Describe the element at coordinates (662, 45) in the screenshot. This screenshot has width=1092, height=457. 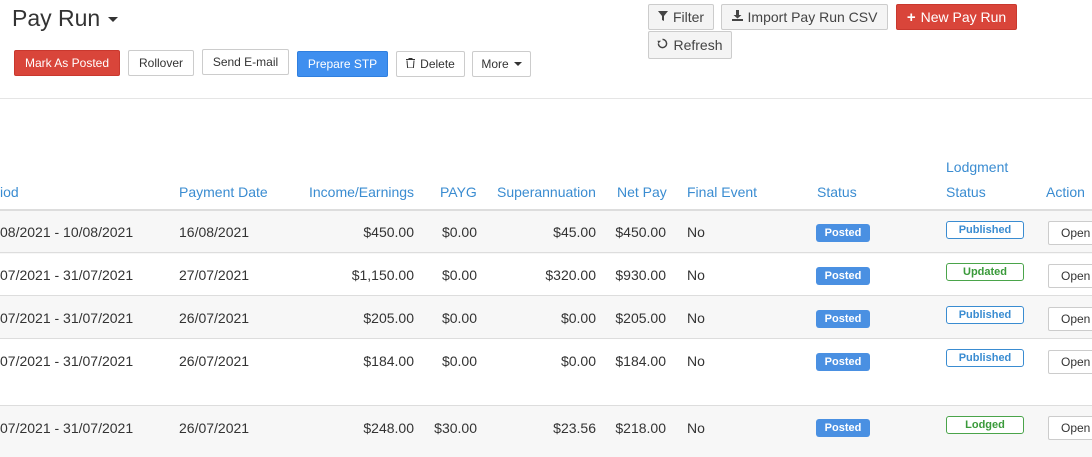
I see `refresh-icon` at that location.